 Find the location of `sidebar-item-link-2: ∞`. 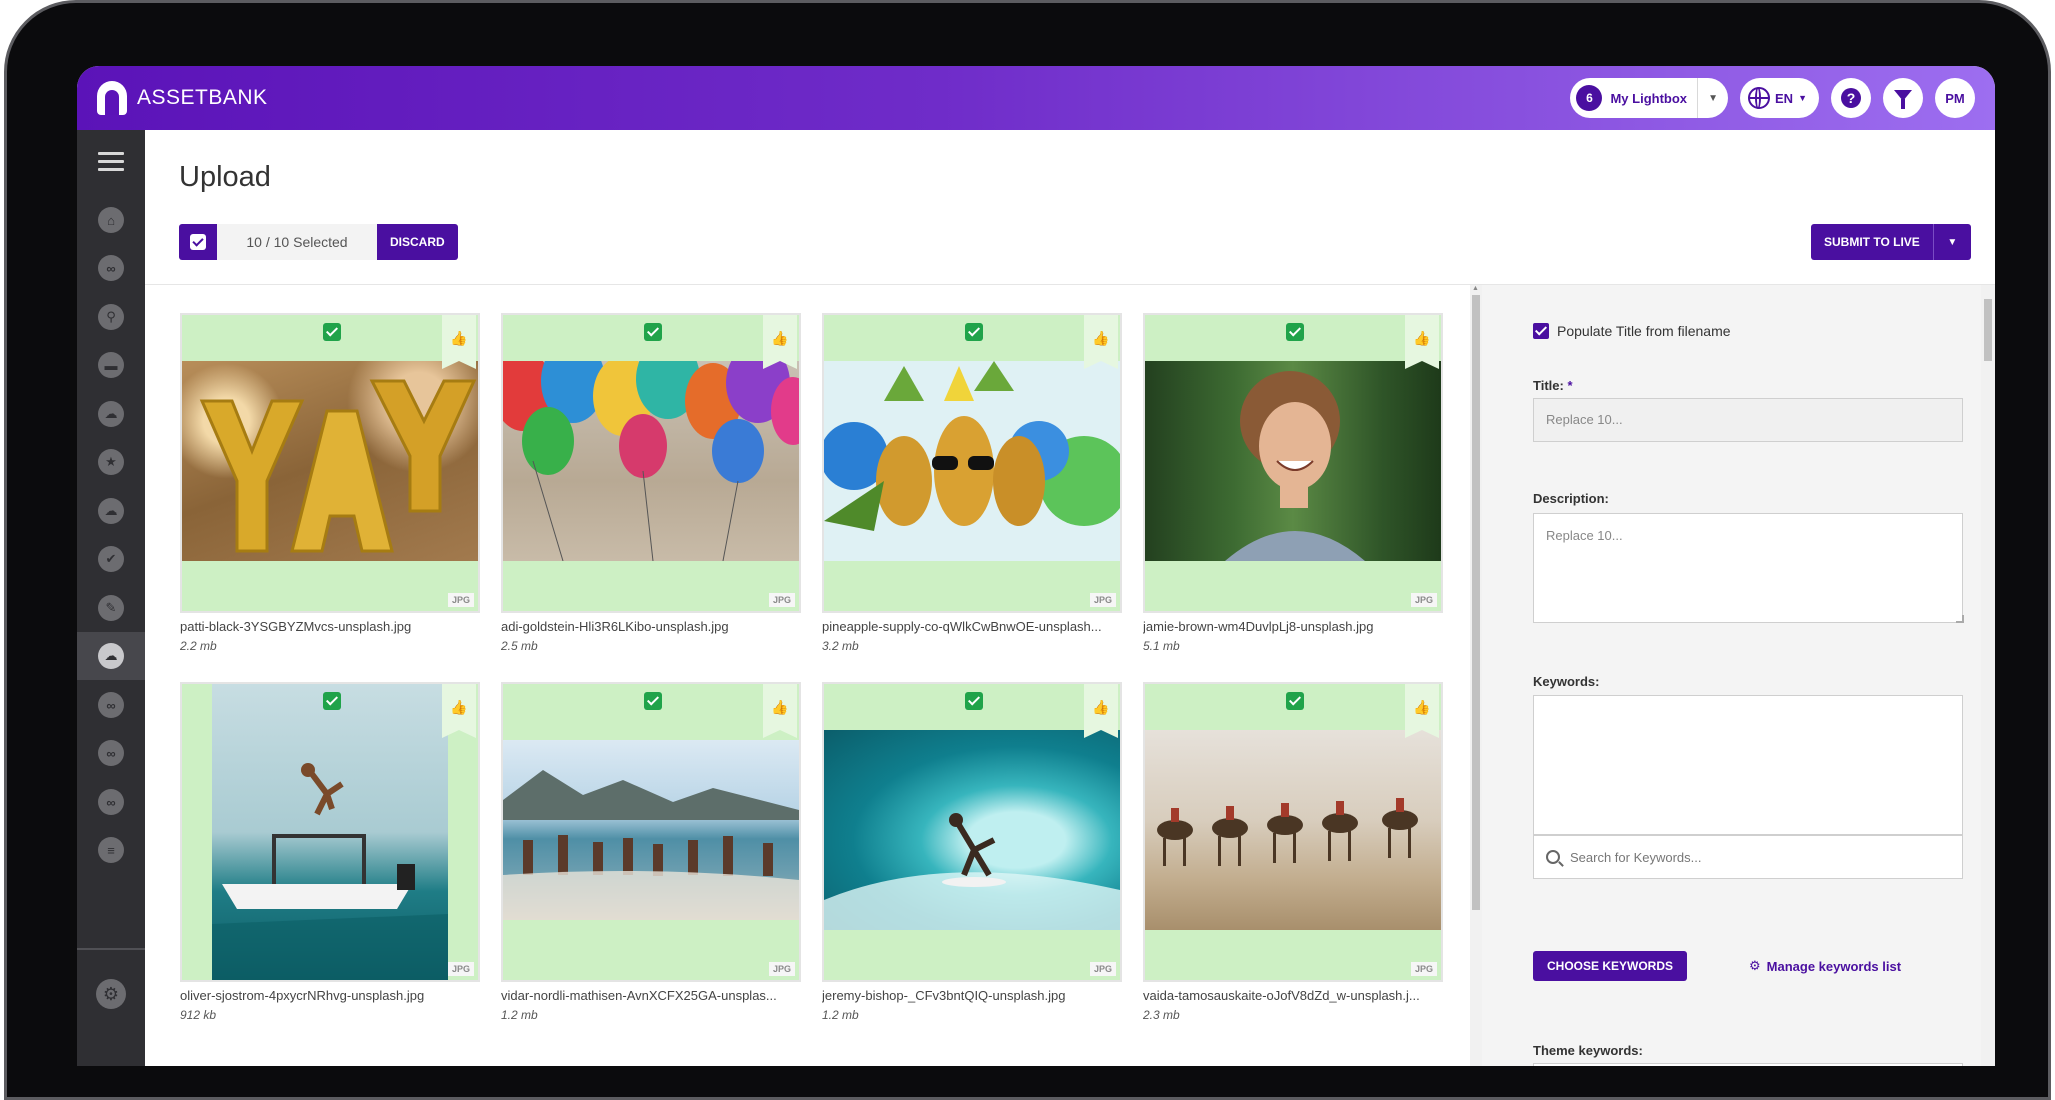

sidebar-item-link-2: ∞ is located at coordinates (111, 705).